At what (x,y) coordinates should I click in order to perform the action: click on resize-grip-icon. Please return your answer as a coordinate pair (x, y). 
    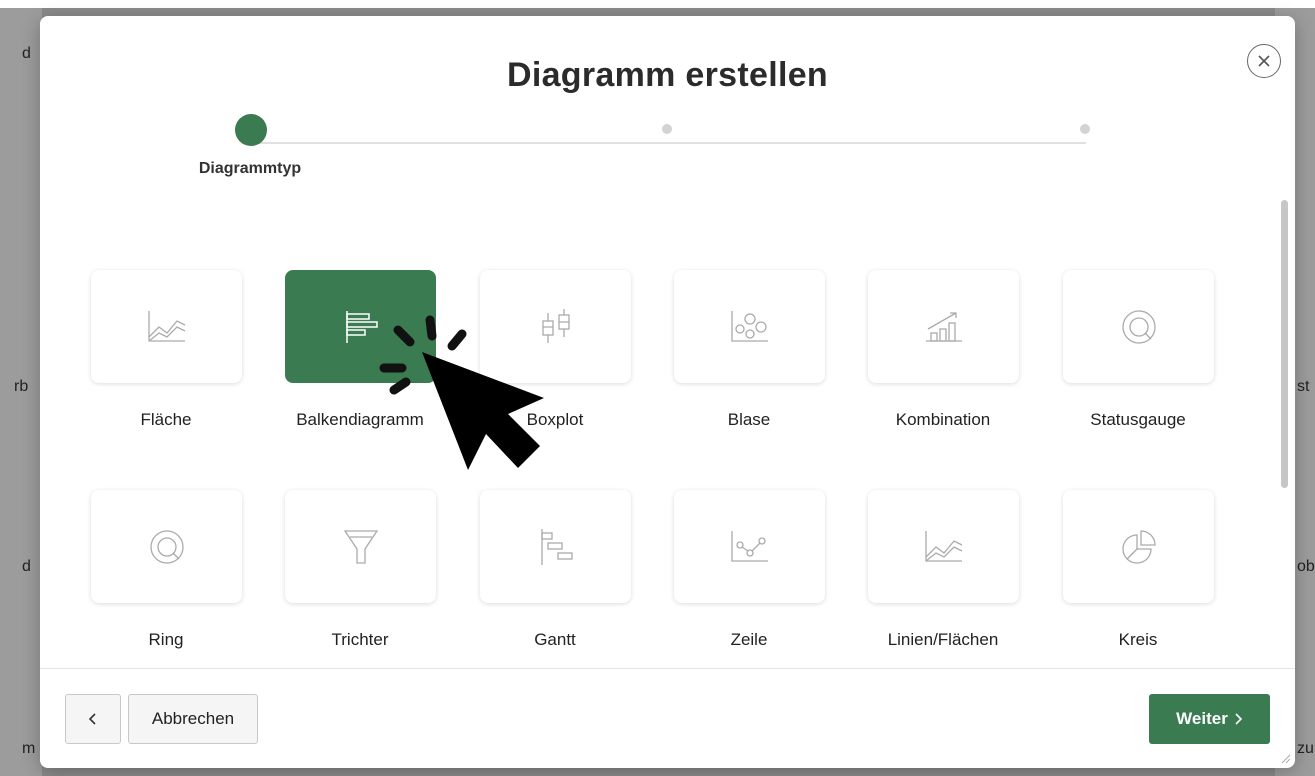
    Looking at the image, I should click on (1285, 758).